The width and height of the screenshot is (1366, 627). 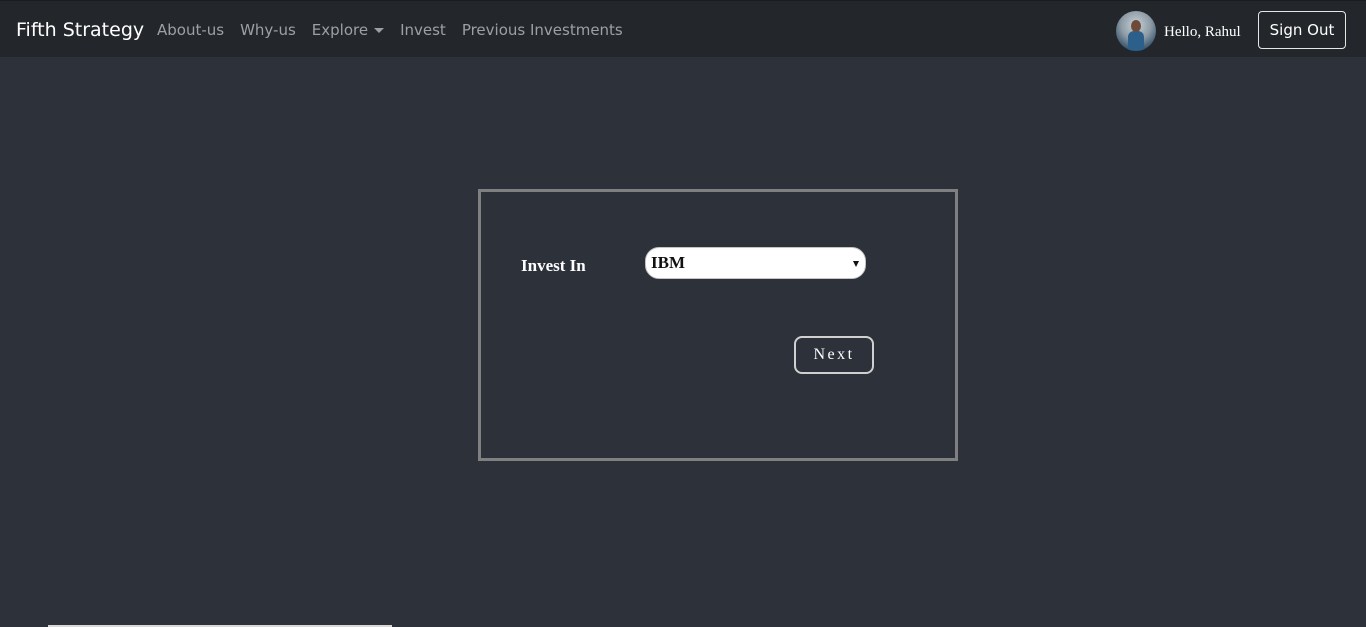 What do you see at coordinates (856, 264) in the screenshot?
I see `dropdown-arrow-icon` at bounding box center [856, 264].